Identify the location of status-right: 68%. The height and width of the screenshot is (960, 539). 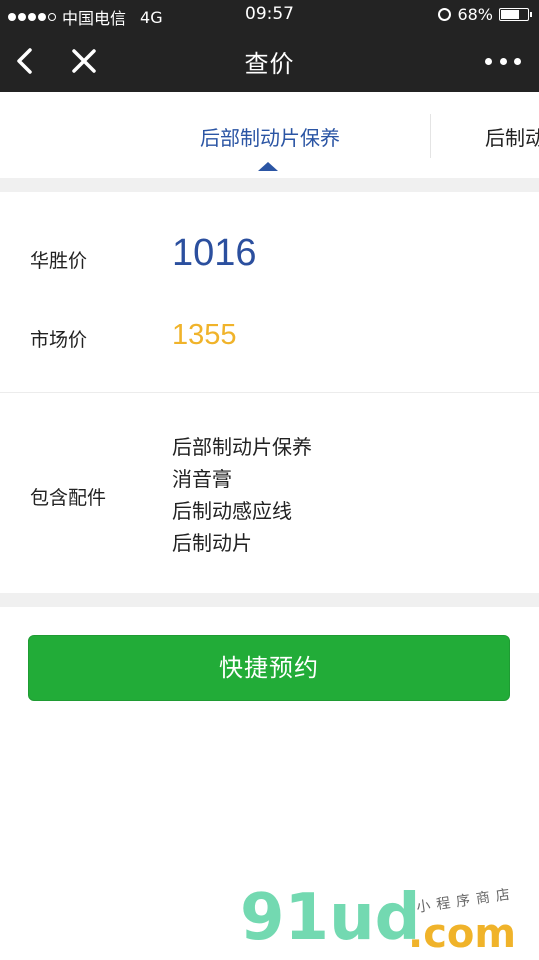
(485, 14).